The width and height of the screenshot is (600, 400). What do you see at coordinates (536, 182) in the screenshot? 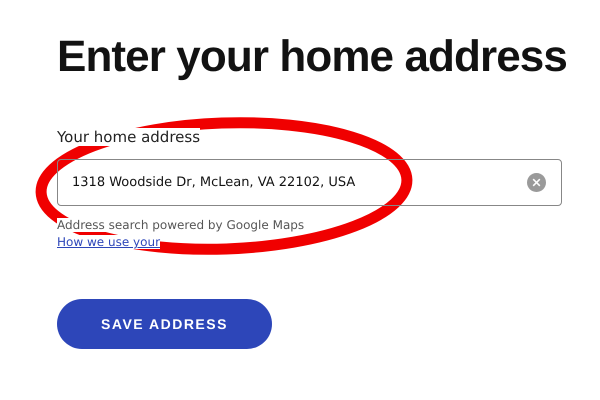
I see `clear-icon` at bounding box center [536, 182].